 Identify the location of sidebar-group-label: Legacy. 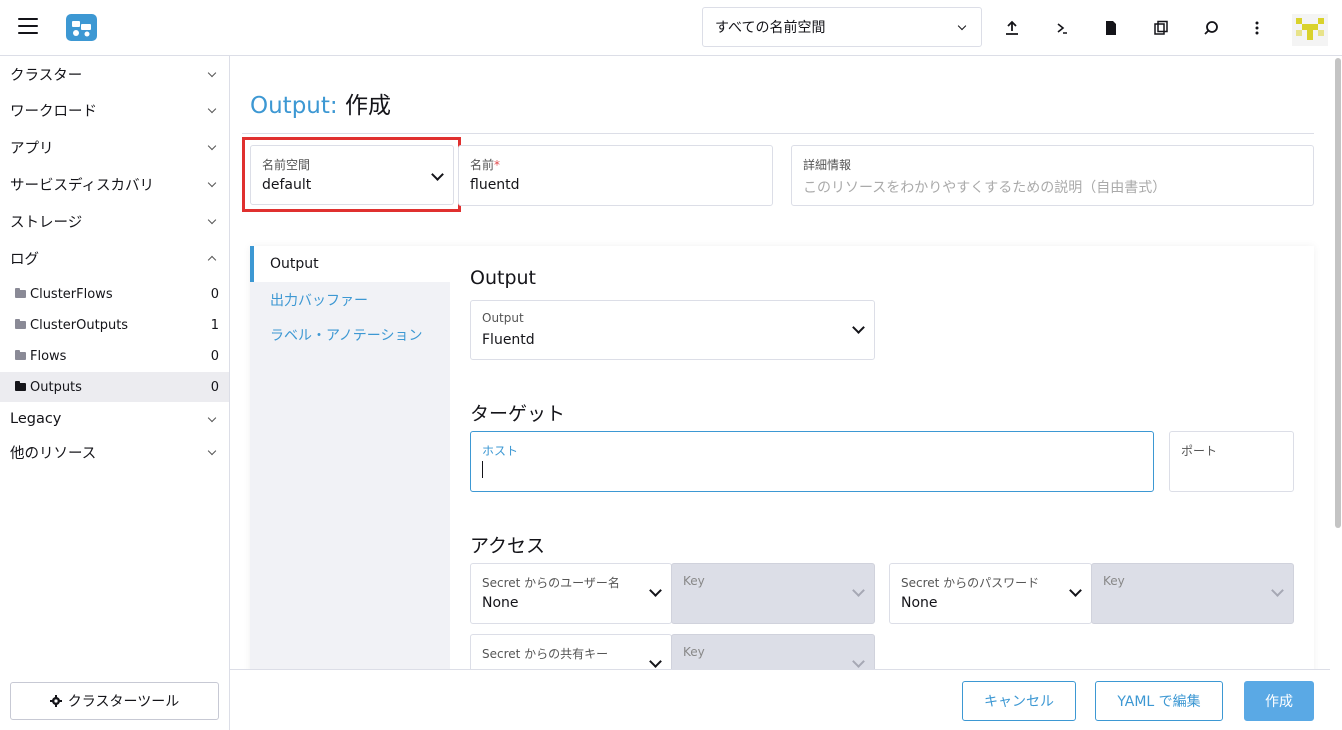
(36, 419).